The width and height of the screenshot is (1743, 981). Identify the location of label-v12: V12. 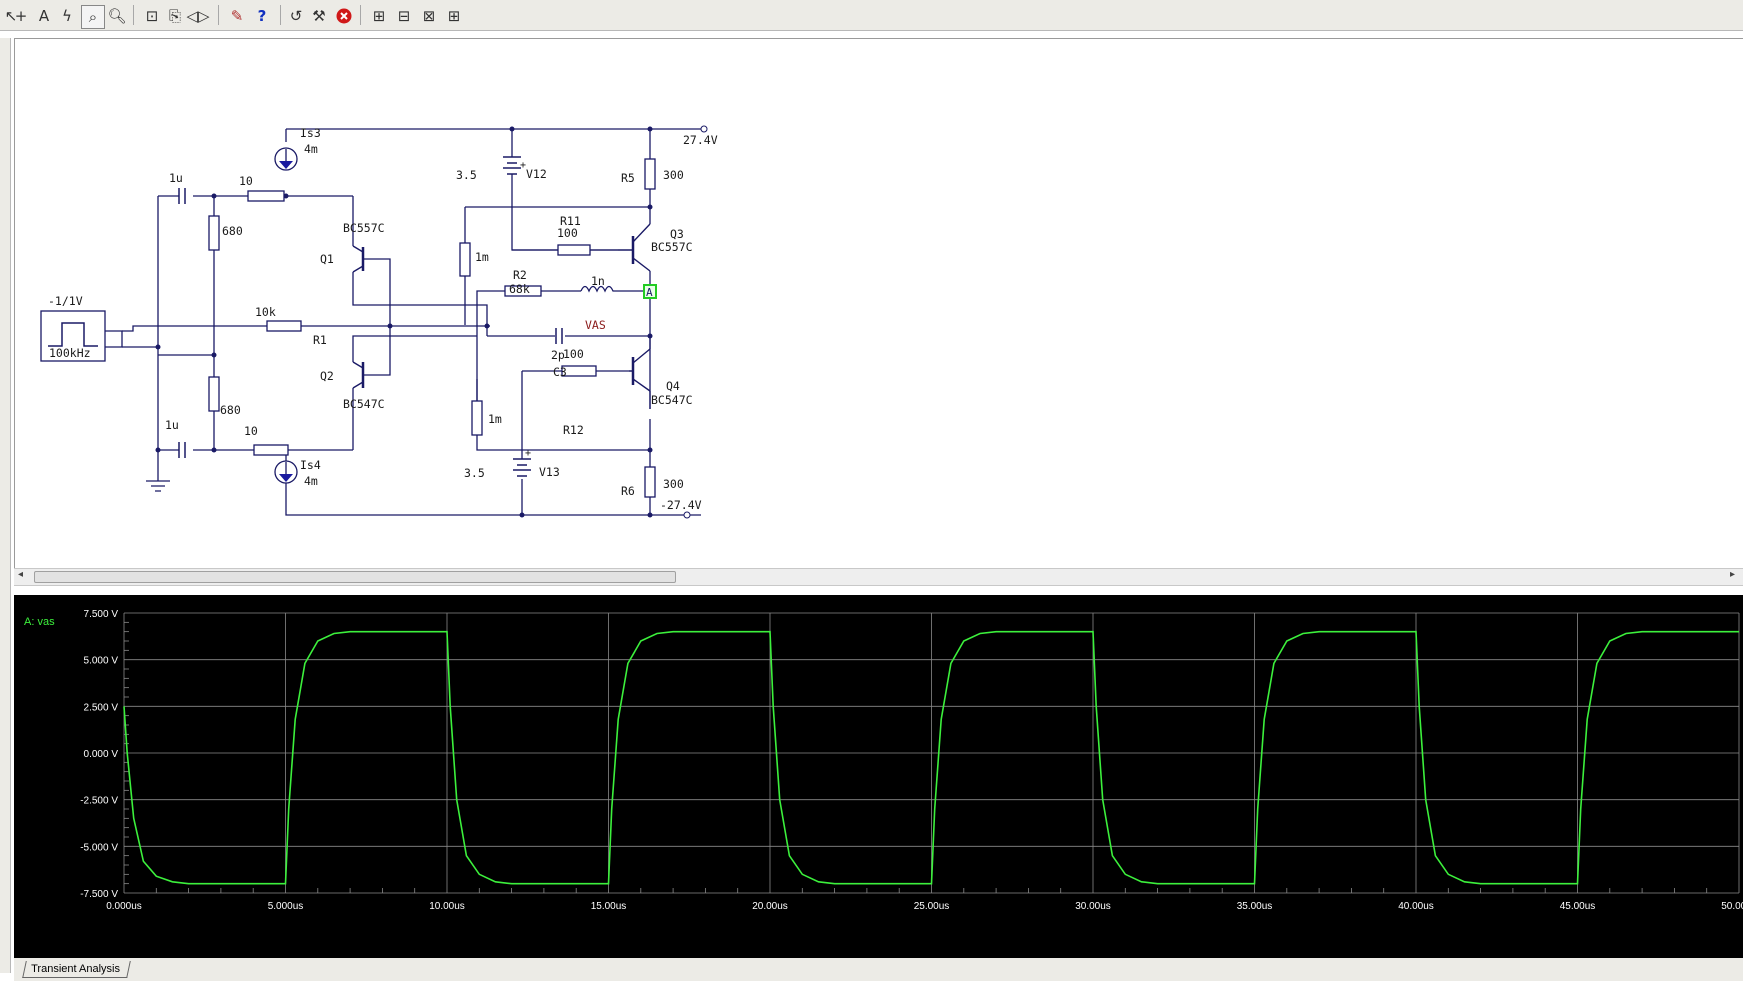
(536, 174).